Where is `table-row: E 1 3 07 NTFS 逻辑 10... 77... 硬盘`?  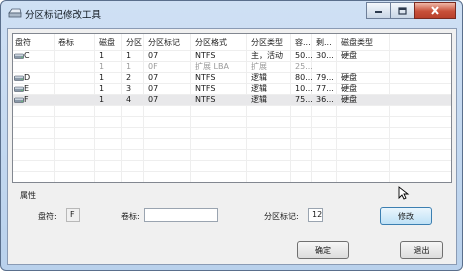 table-row: E 1 3 07 NTFS 逻辑 10... 77... 硬盘 is located at coordinates (232, 89).